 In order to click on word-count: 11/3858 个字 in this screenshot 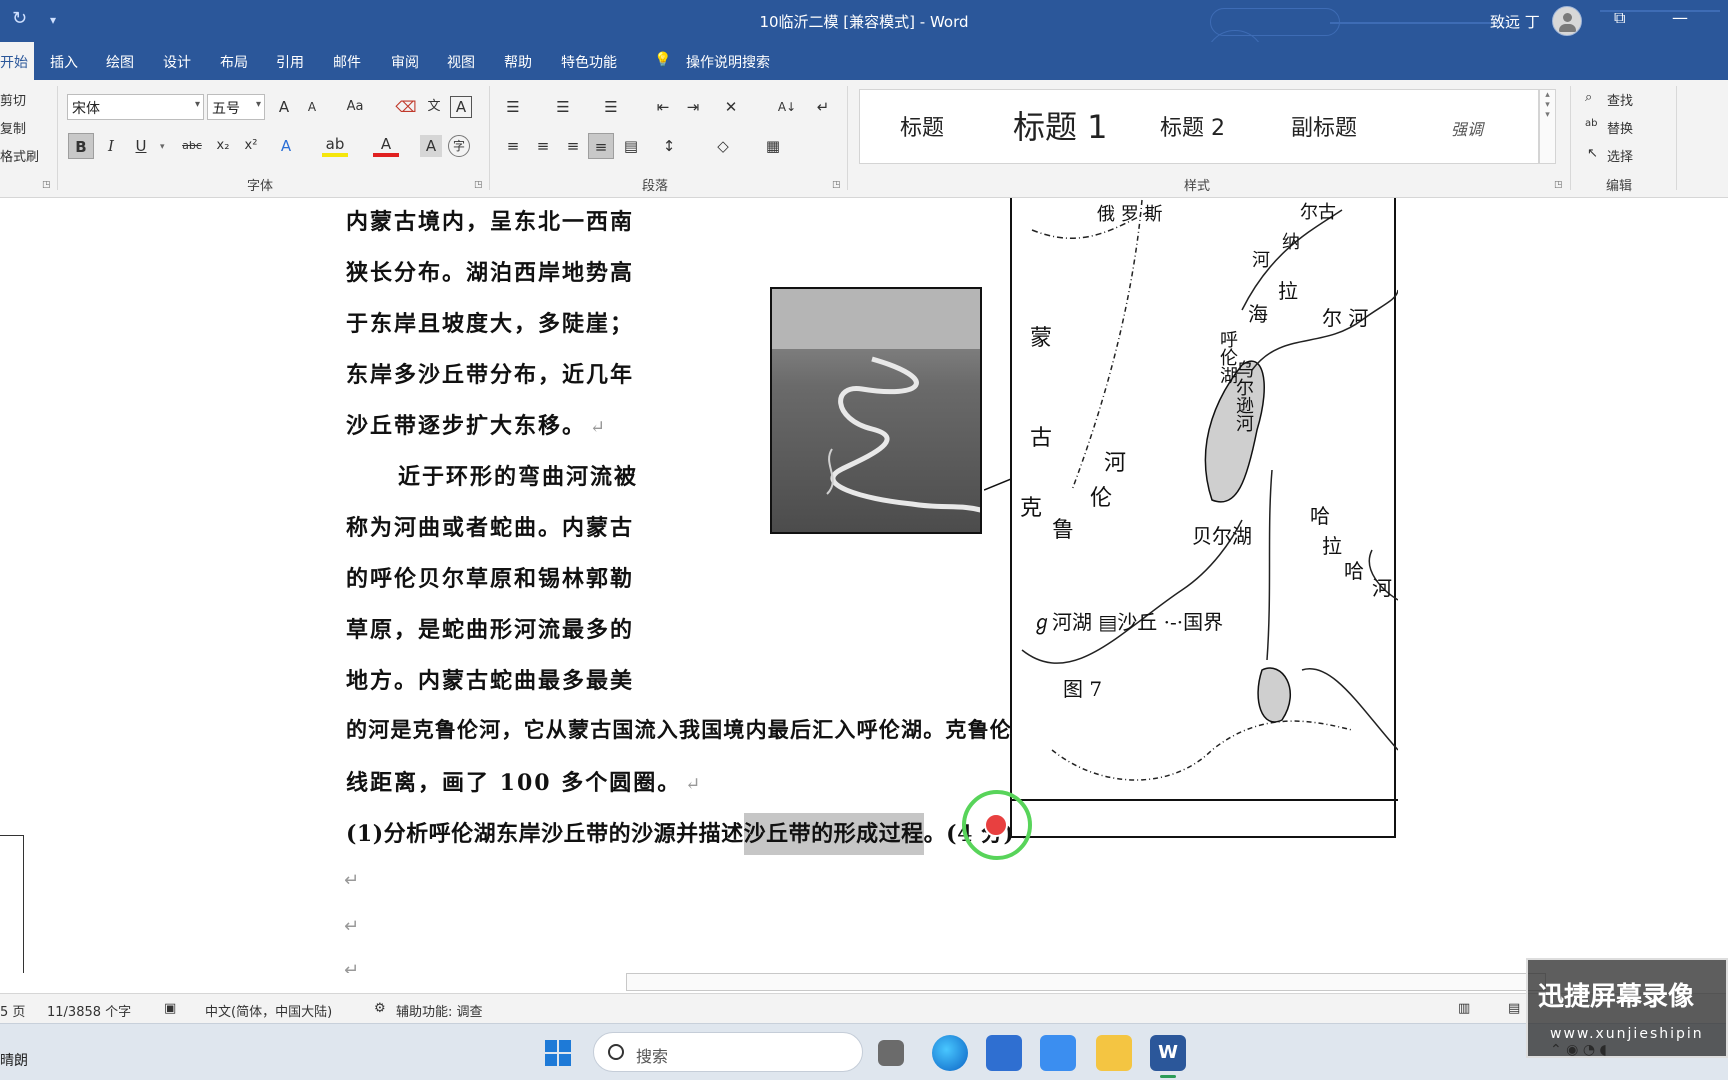, I will do `click(89, 1010)`.